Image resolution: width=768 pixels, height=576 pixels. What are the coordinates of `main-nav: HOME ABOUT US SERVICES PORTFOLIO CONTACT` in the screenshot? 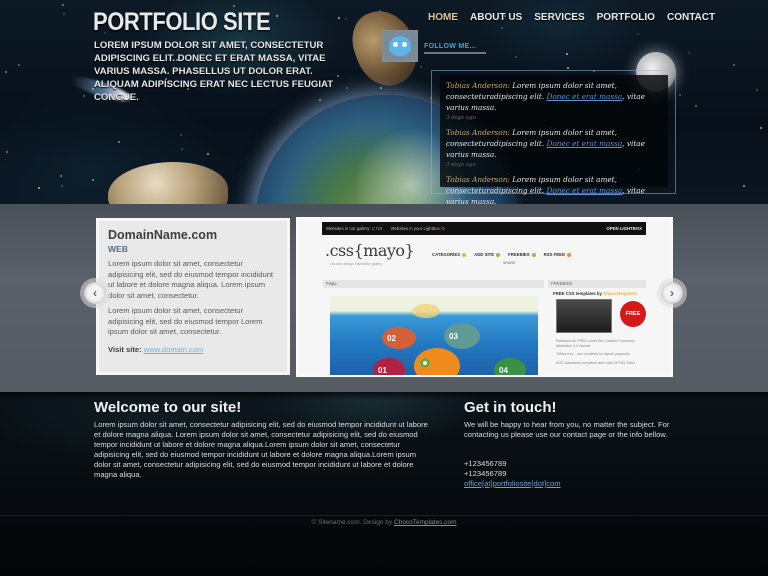 It's located at (577, 17).